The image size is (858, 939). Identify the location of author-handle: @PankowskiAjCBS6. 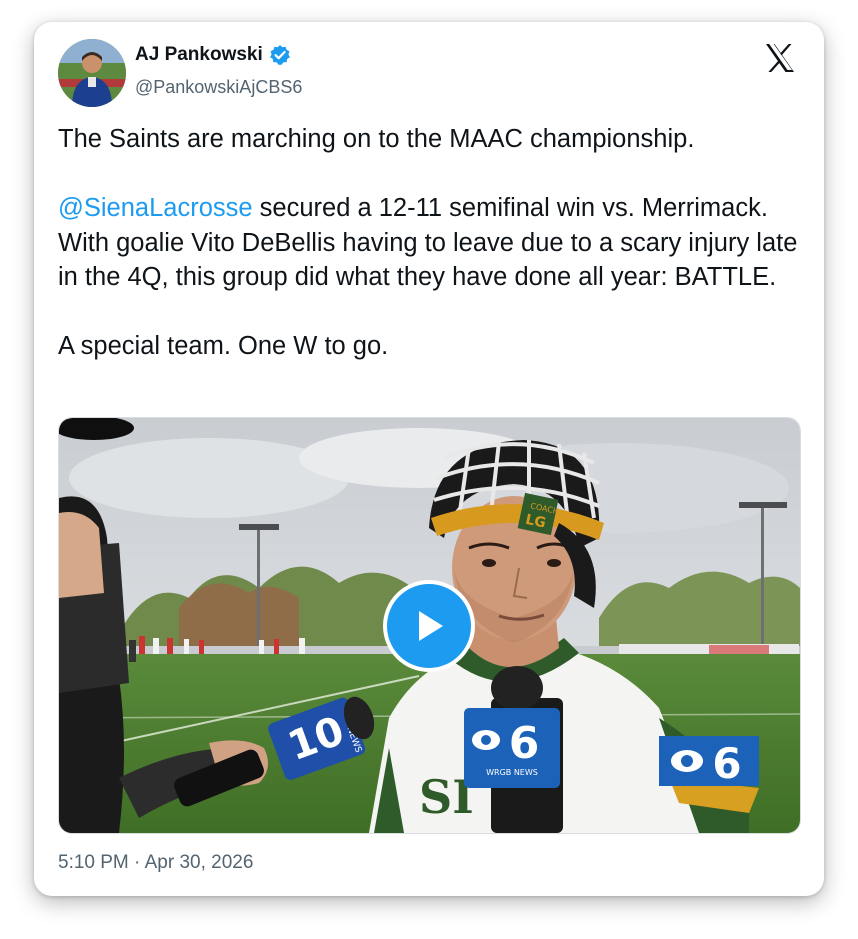
(218, 87).